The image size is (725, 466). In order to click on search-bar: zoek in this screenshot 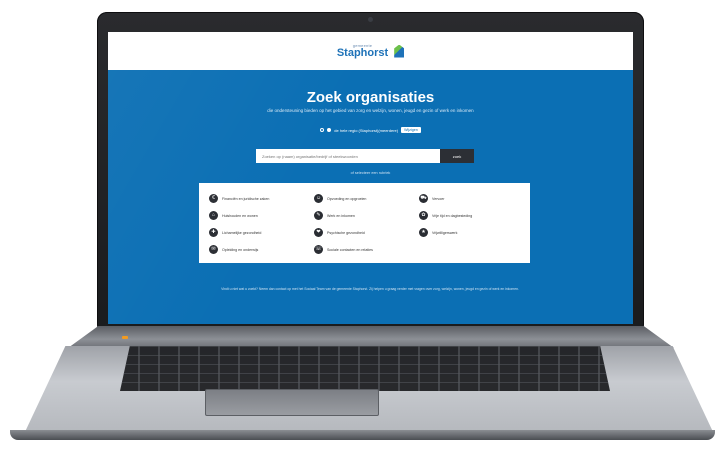, I will do `click(365, 156)`.